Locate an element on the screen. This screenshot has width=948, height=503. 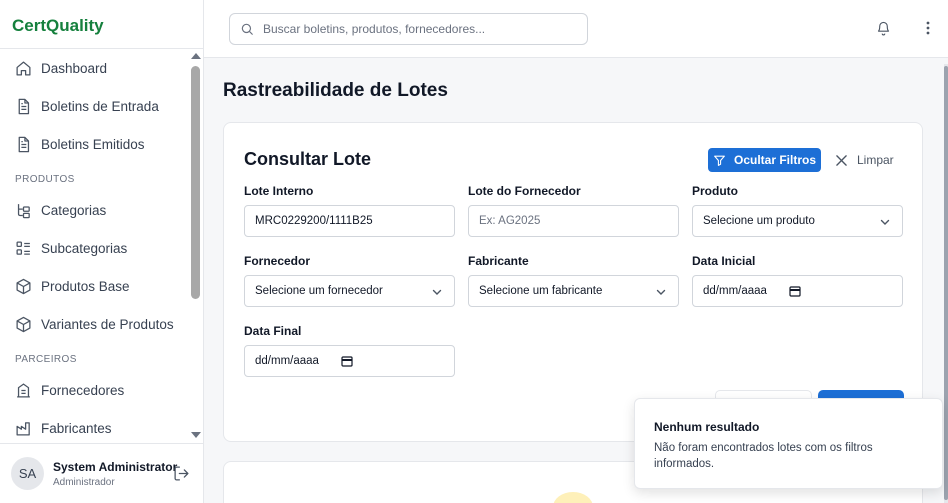
lote-interno-input: MRC0229200/1111B25 is located at coordinates (349, 221).